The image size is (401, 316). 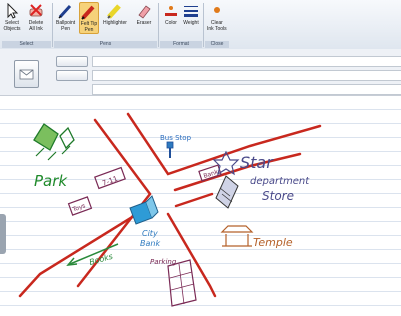 What do you see at coordinates (89, 12) in the screenshot?
I see `felt-pen-icon` at bounding box center [89, 12].